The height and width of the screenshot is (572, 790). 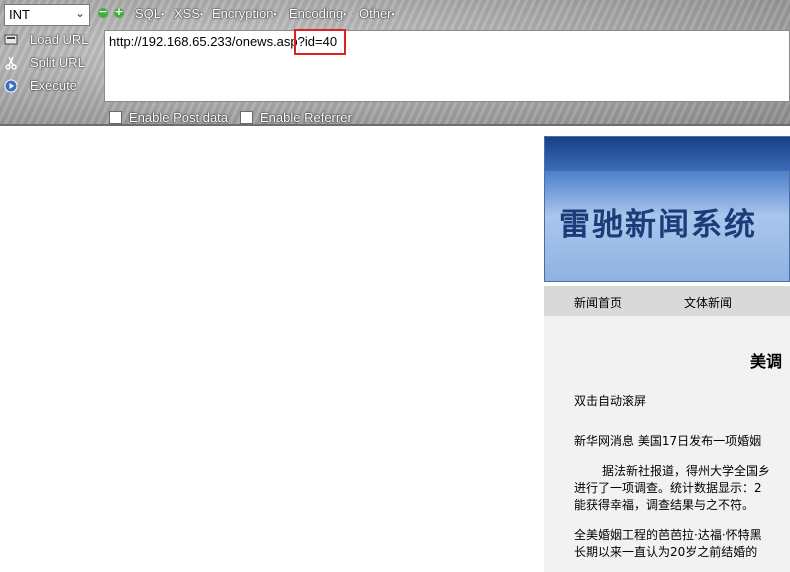 What do you see at coordinates (19, 14) in the screenshot?
I see `type-select-value: INT` at bounding box center [19, 14].